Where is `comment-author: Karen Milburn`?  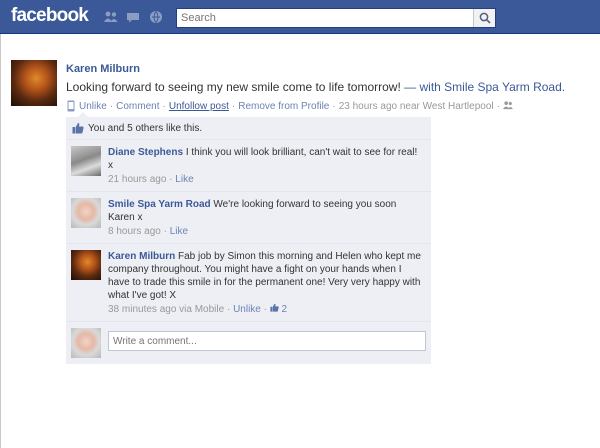
comment-author: Karen Milburn is located at coordinates (141, 256).